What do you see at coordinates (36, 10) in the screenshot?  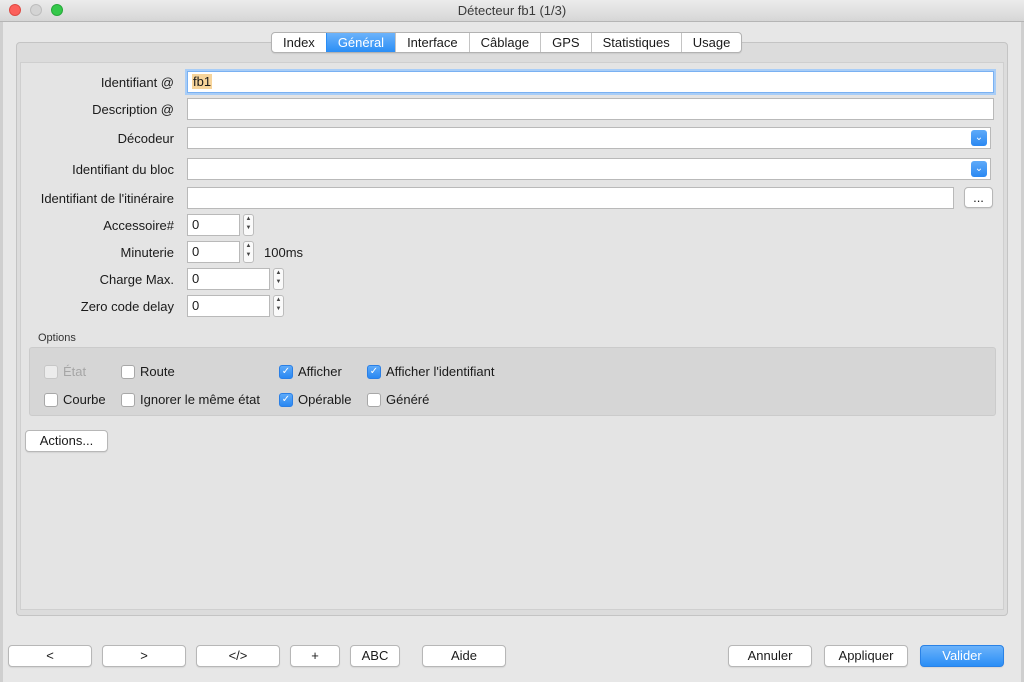 I see `minimize-window-button` at bounding box center [36, 10].